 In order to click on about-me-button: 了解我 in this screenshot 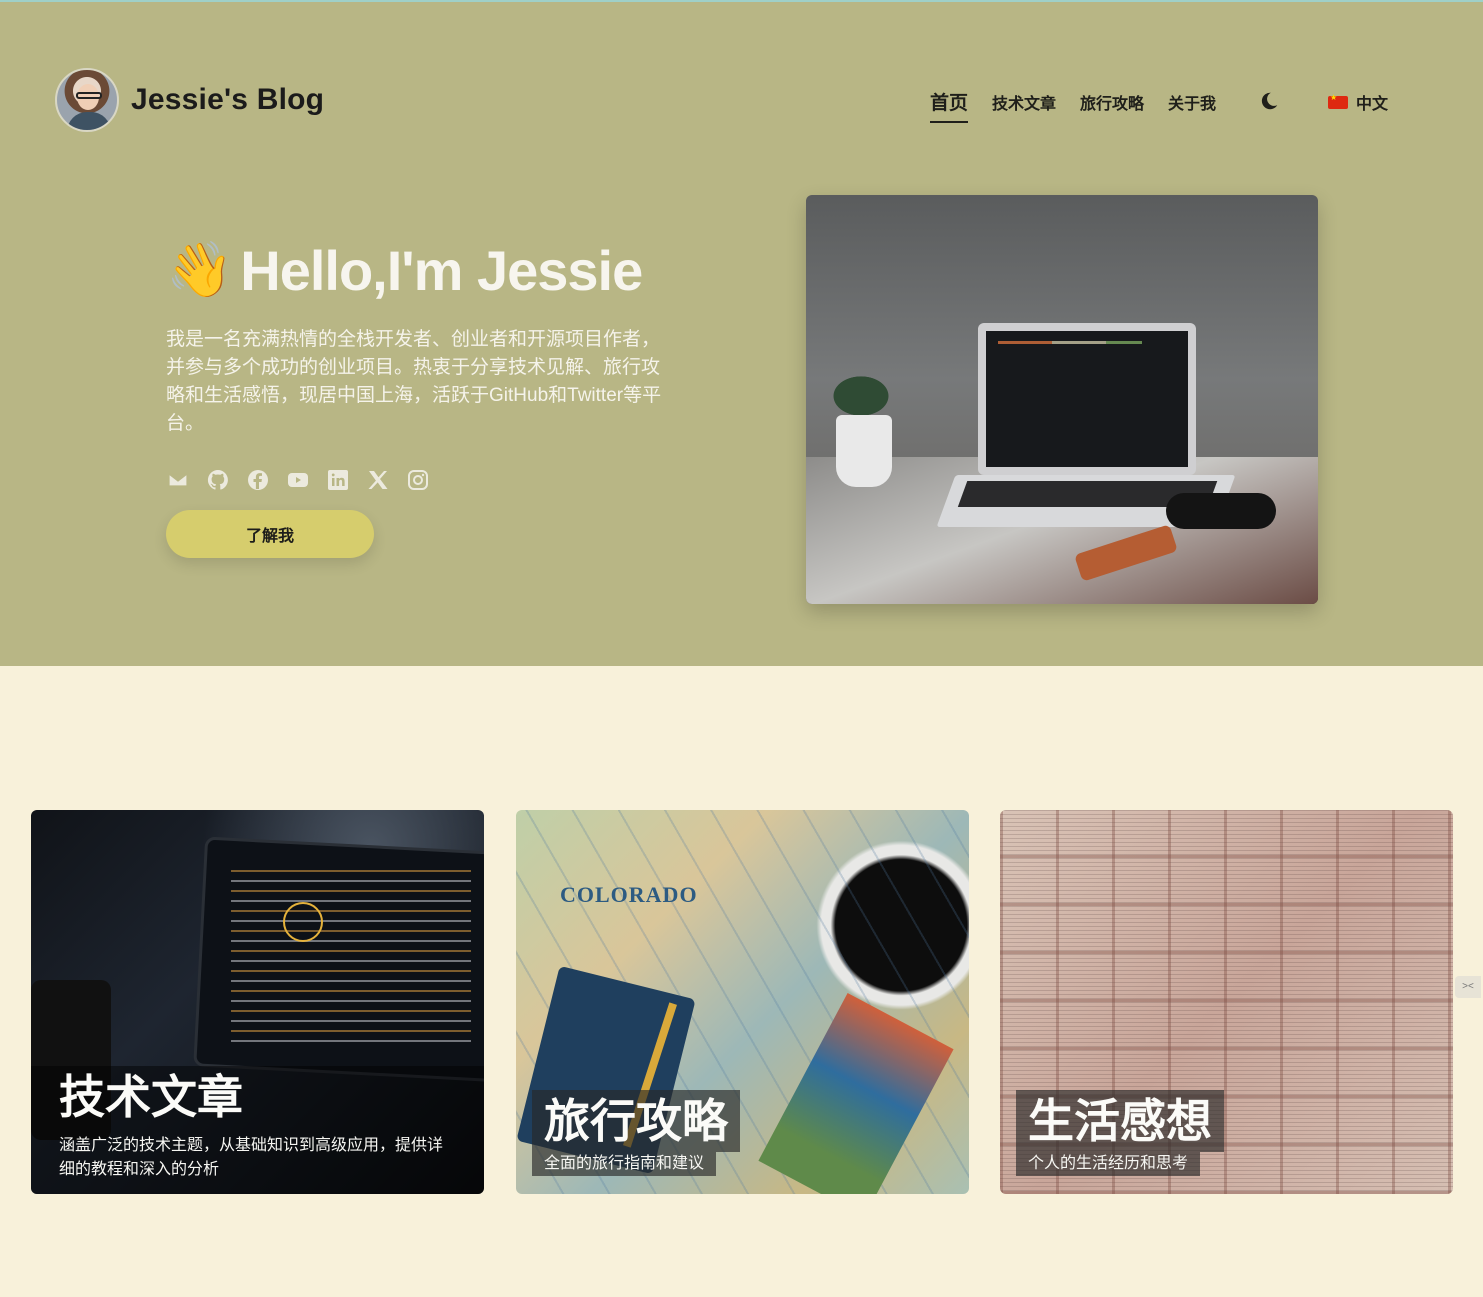, I will do `click(270, 534)`.